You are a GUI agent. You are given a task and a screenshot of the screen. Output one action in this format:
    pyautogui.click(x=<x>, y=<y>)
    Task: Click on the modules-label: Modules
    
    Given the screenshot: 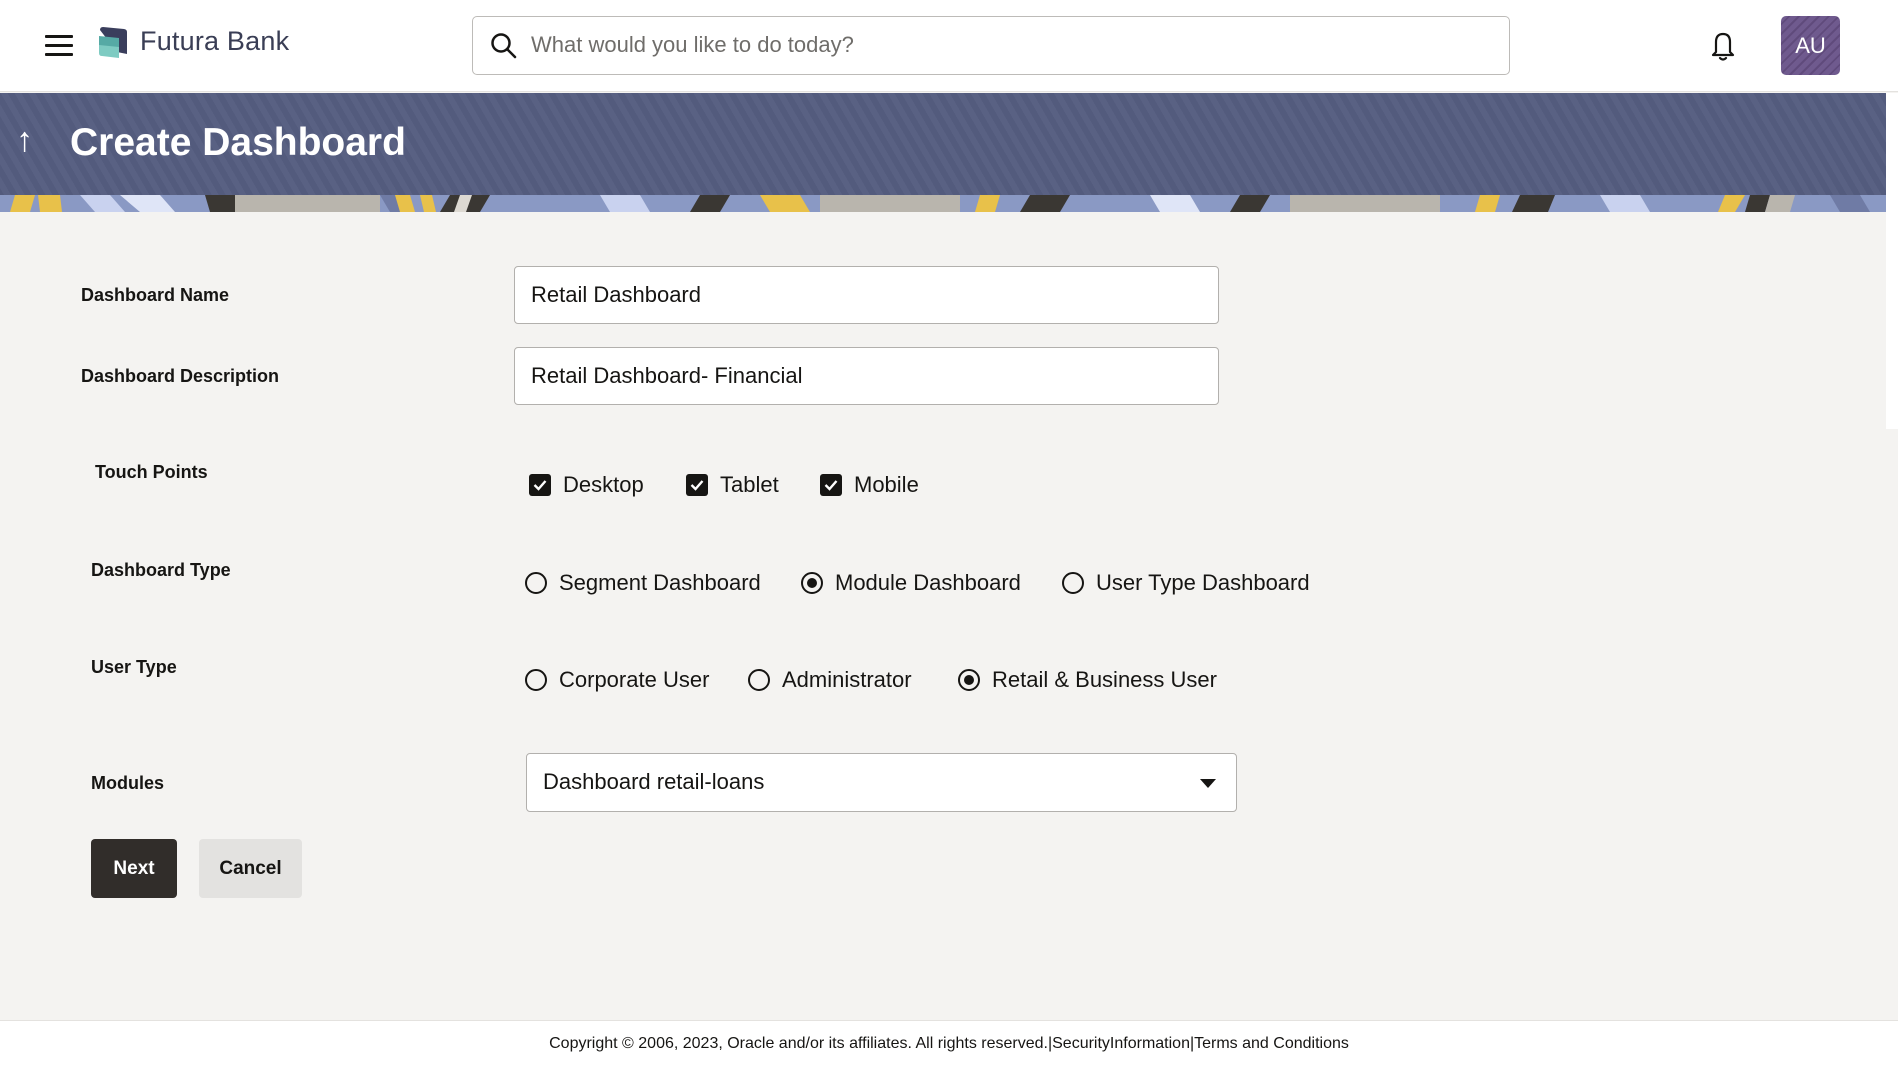 What is the action you would take?
    pyautogui.click(x=128, y=783)
    